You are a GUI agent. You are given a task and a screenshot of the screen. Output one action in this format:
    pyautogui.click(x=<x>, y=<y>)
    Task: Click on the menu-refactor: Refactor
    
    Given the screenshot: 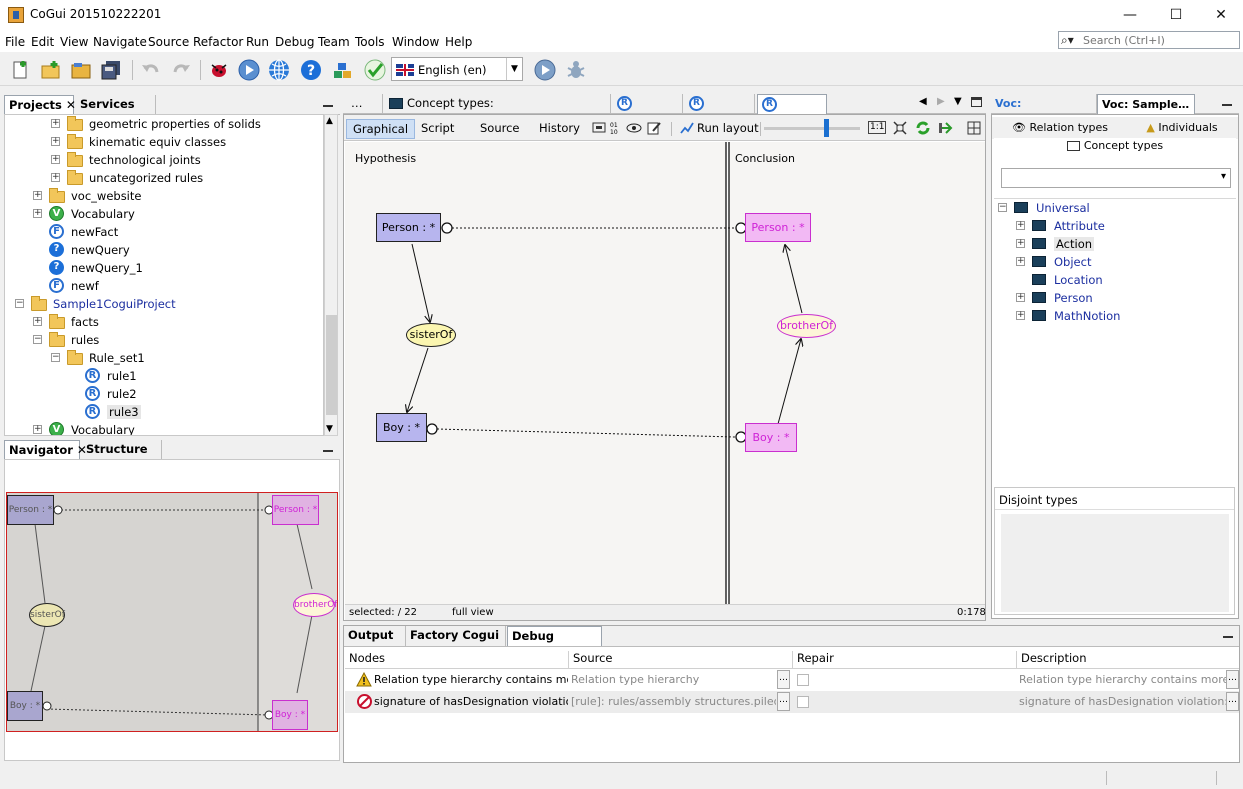 What is the action you would take?
    pyautogui.click(x=218, y=42)
    